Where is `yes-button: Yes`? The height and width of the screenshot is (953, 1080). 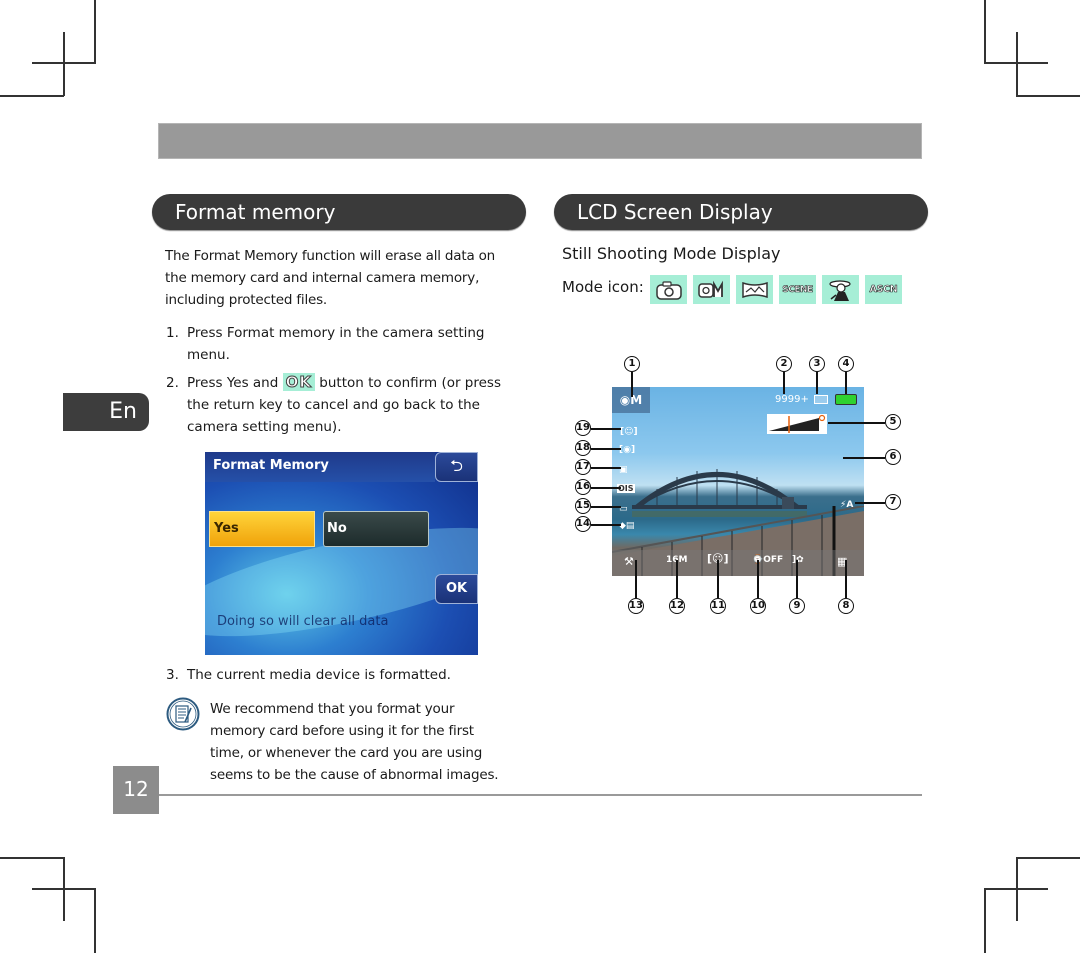 yes-button: Yes is located at coordinates (262, 529).